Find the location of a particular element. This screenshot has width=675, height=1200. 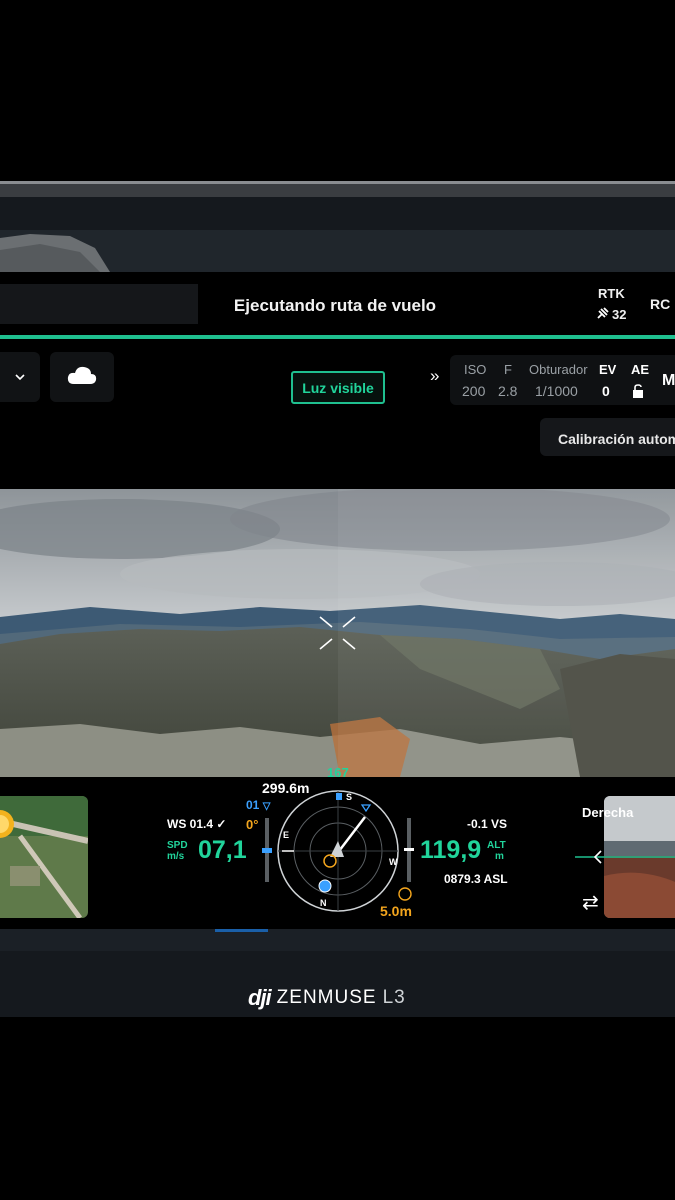

gimbal-pitch: 0° is located at coordinates (252, 824).